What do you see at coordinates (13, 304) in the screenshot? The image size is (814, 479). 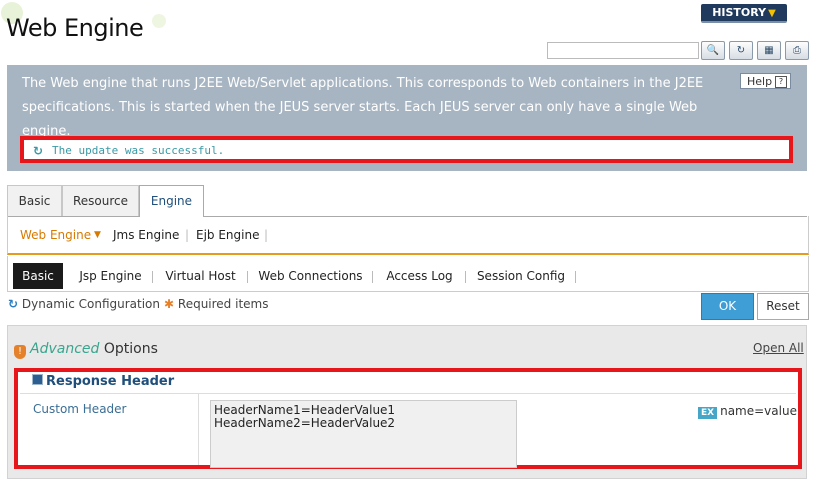 I see `dynamic-icon: ↻` at bounding box center [13, 304].